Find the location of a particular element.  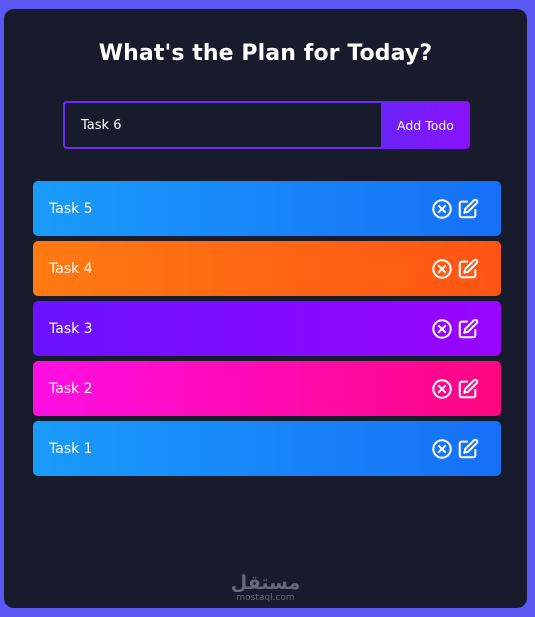

todo-item-label: Task 3 is located at coordinates (71, 328).